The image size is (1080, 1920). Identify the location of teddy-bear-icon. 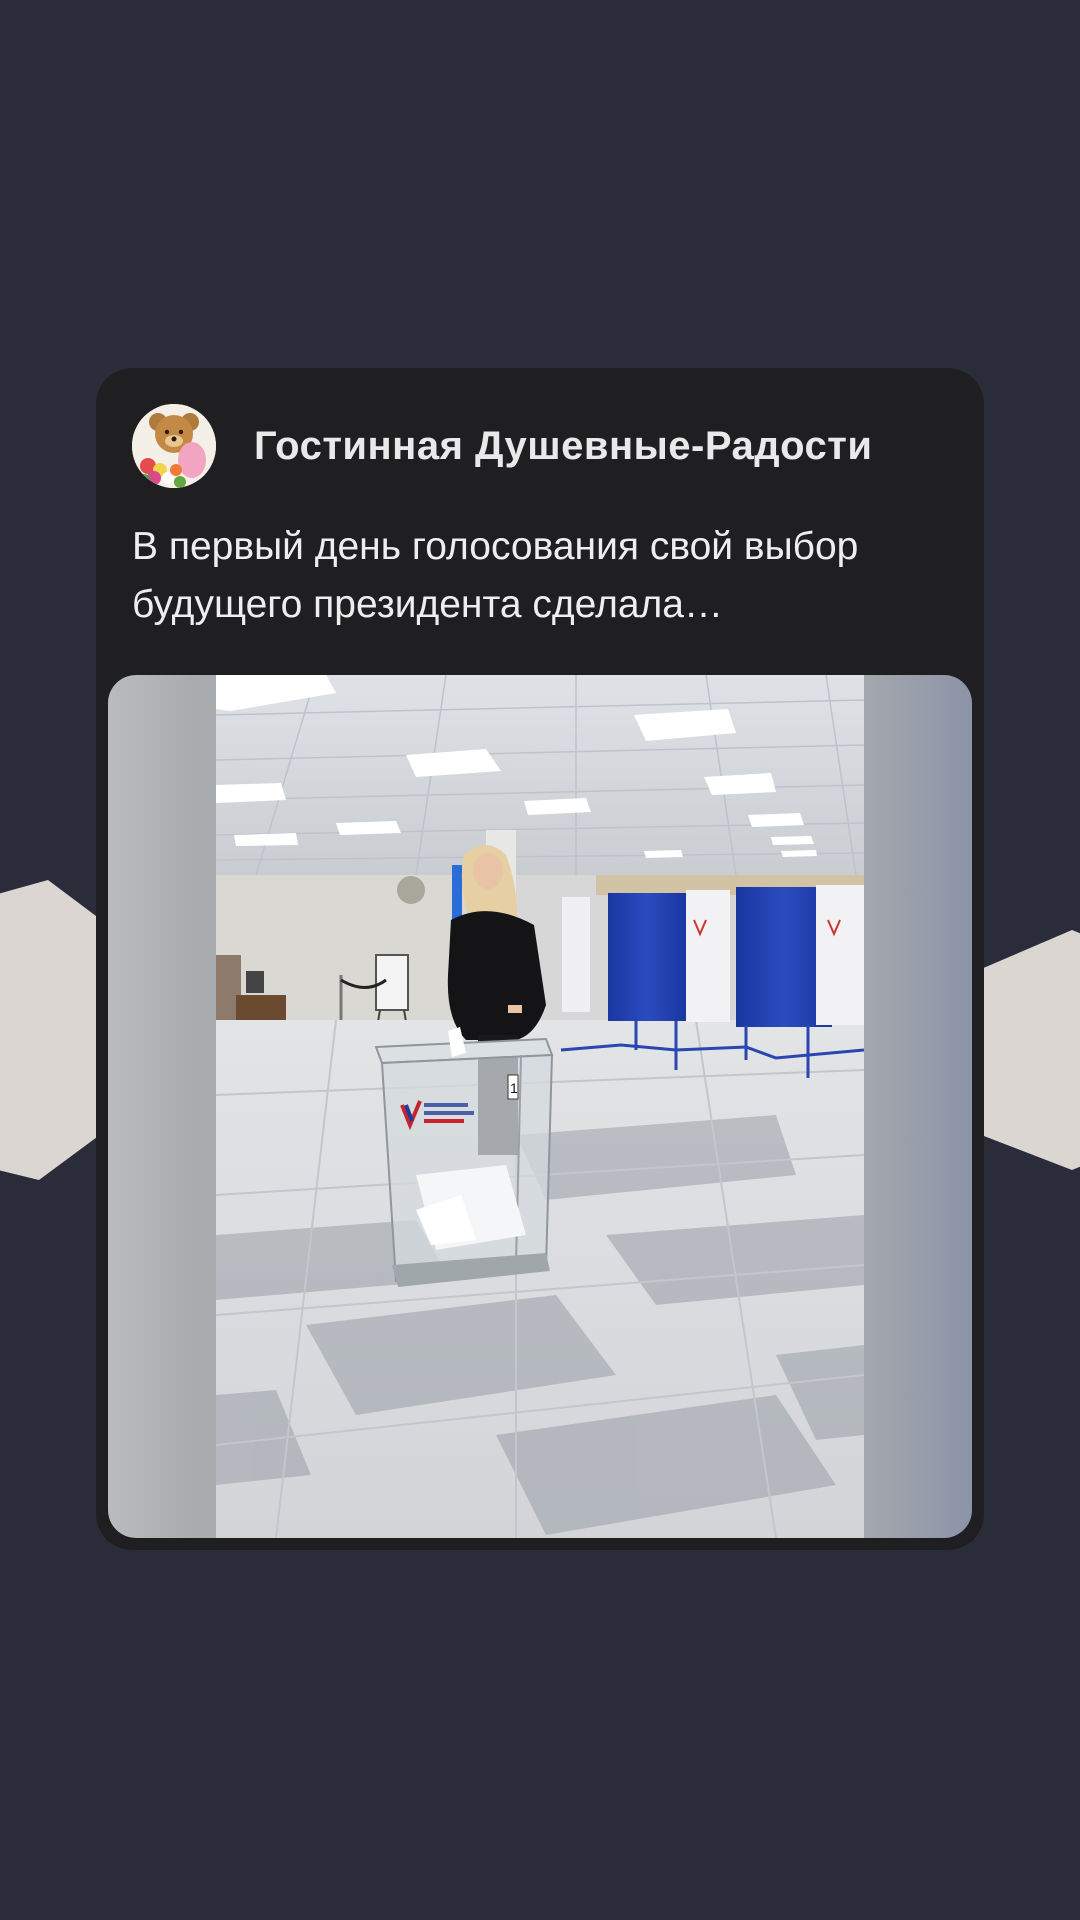
(174, 446).